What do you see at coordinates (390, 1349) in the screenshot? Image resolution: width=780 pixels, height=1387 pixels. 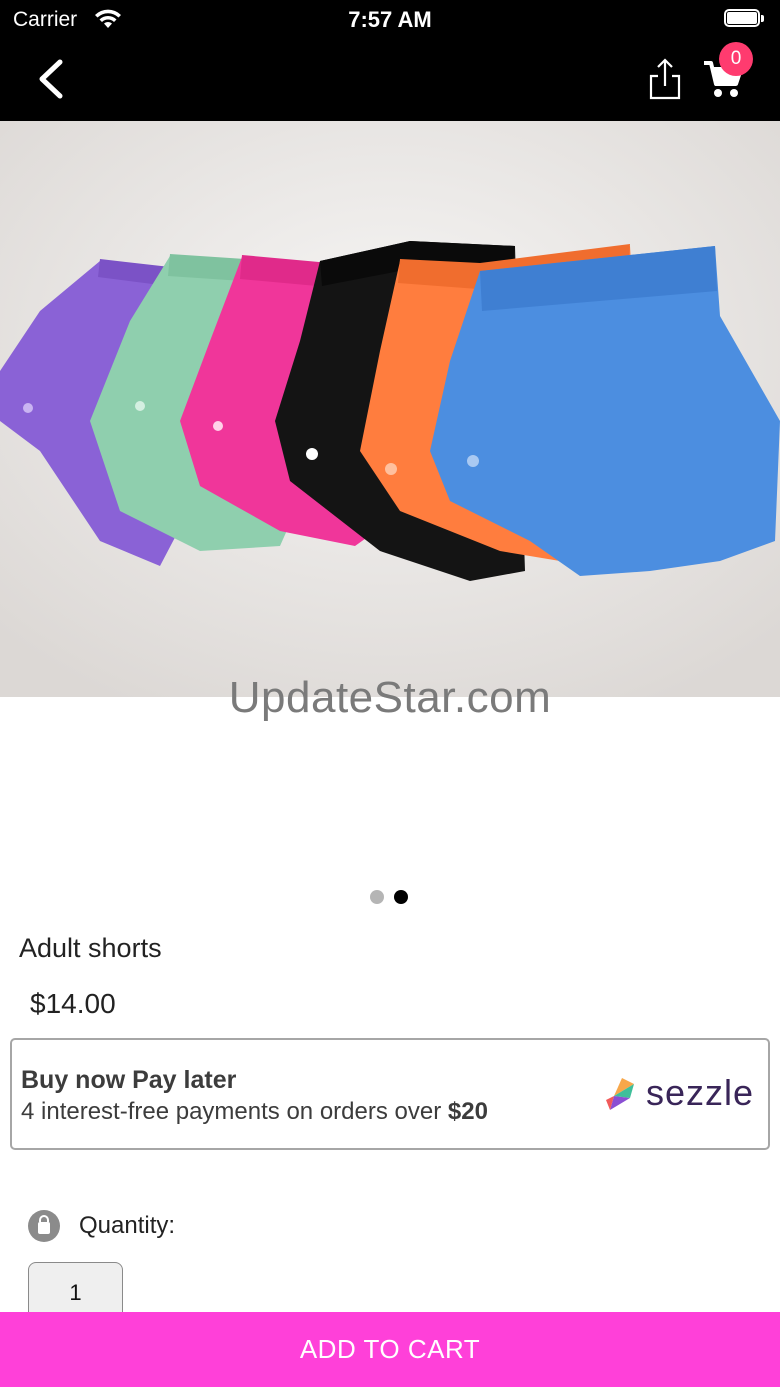 I see `add-to-cart-button: ADD TO CART` at bounding box center [390, 1349].